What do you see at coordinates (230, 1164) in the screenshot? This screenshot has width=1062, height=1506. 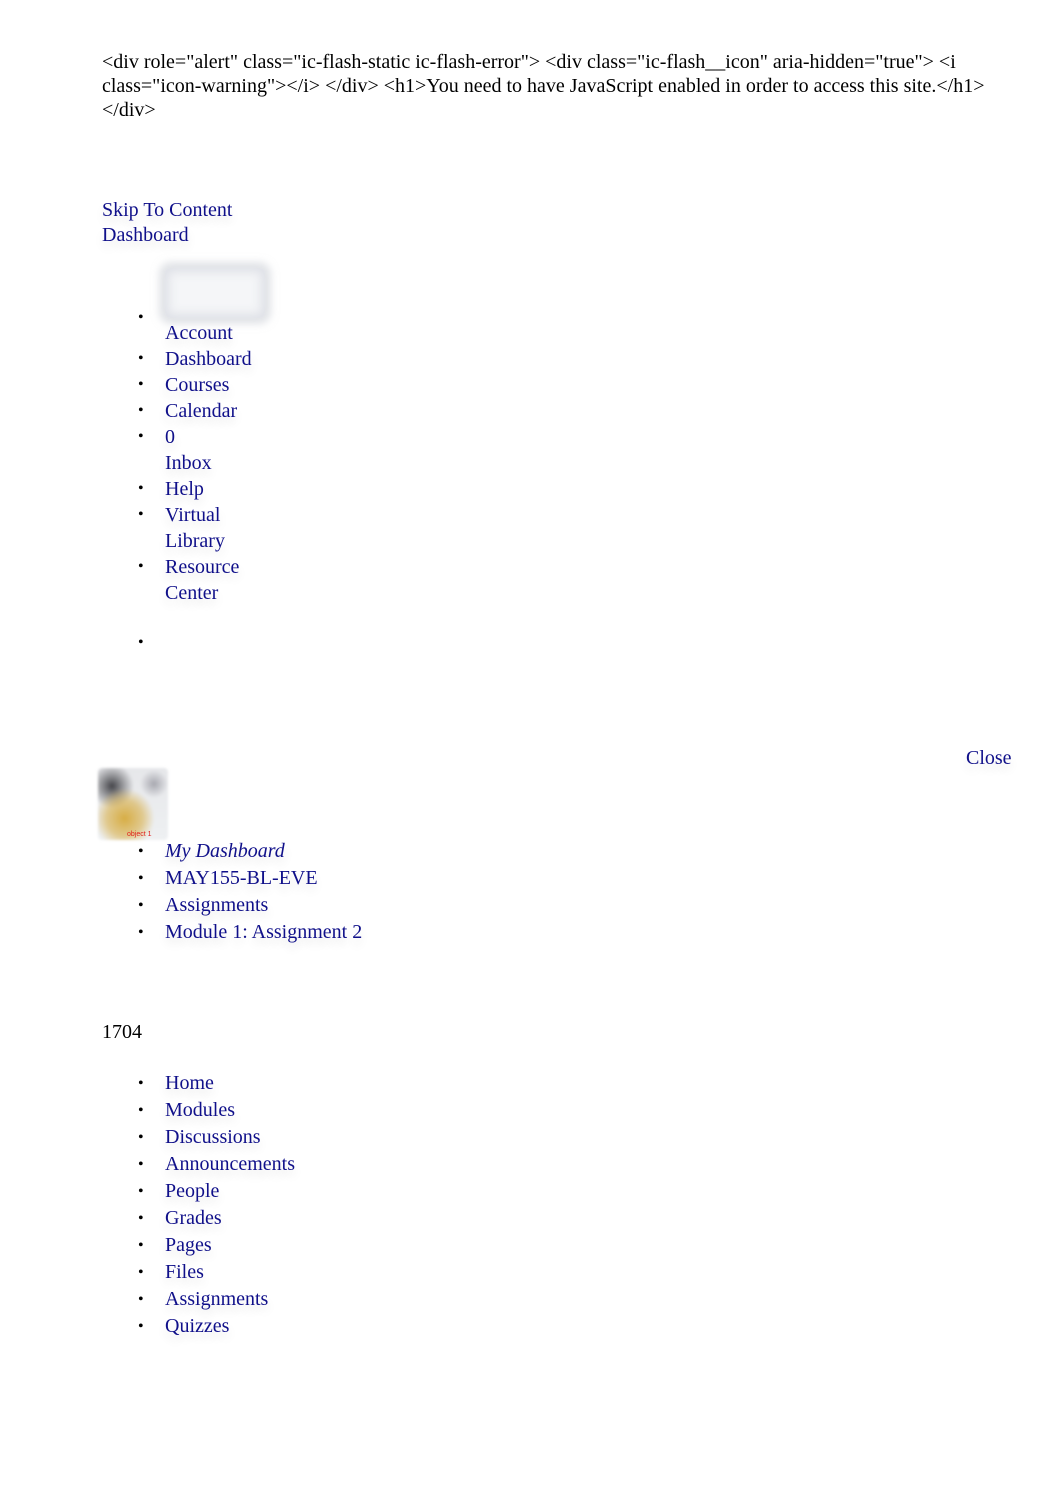 I see `course-nav-link: Announcements` at bounding box center [230, 1164].